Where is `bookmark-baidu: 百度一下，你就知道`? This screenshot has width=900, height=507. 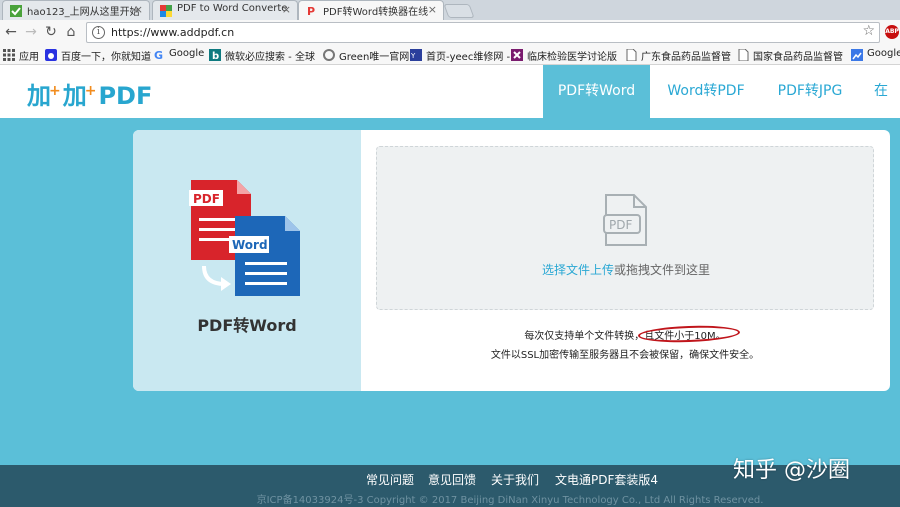
bookmark-baidu: 百度一下，你就知道 is located at coordinates (98, 55).